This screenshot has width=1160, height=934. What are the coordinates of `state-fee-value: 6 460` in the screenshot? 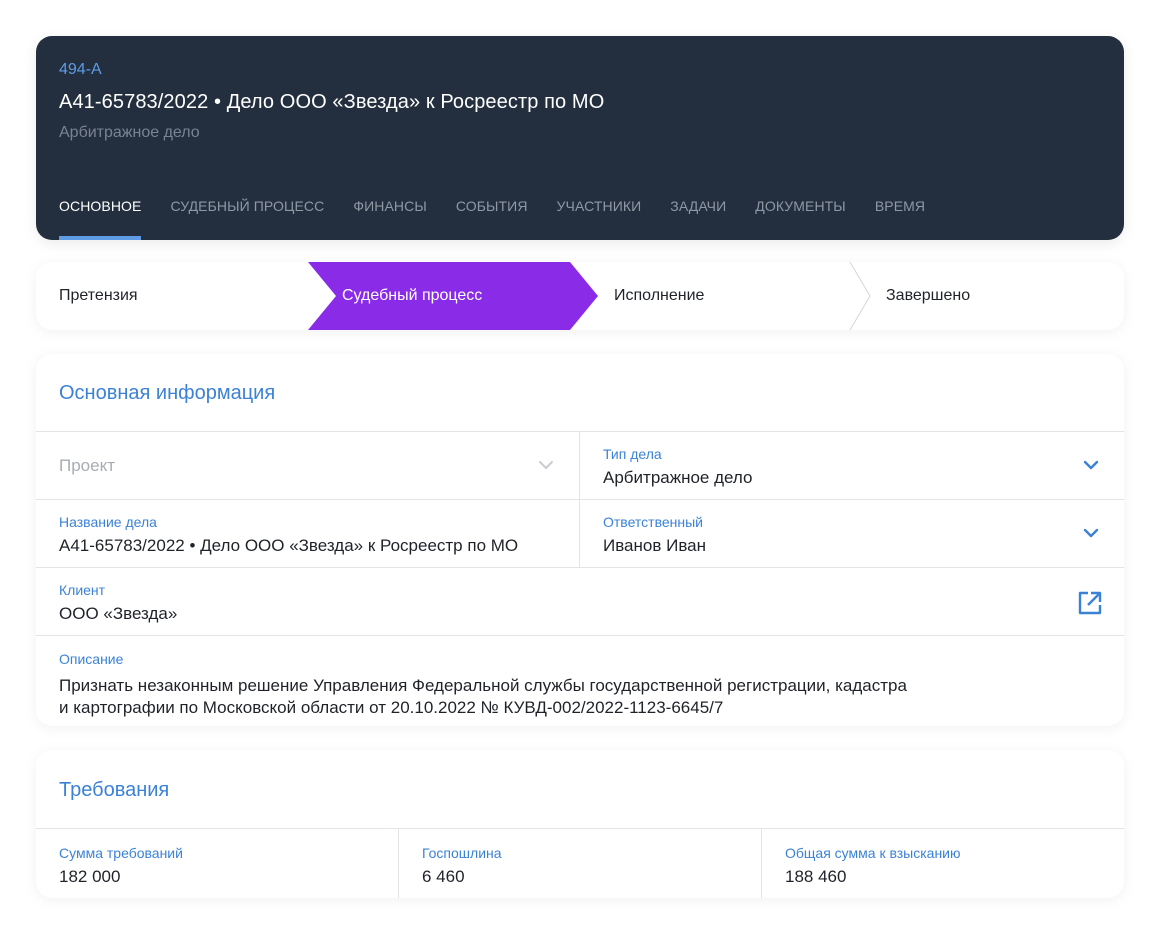 It's located at (443, 876).